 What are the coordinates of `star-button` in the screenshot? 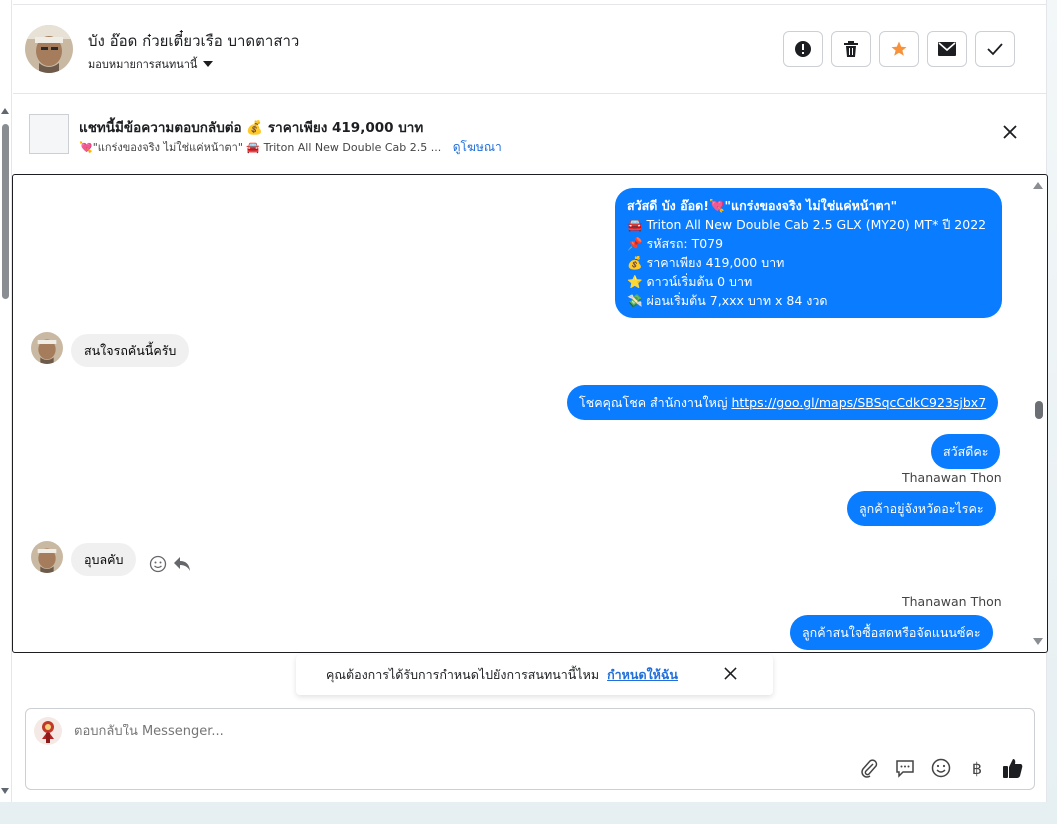 It's located at (899, 49).